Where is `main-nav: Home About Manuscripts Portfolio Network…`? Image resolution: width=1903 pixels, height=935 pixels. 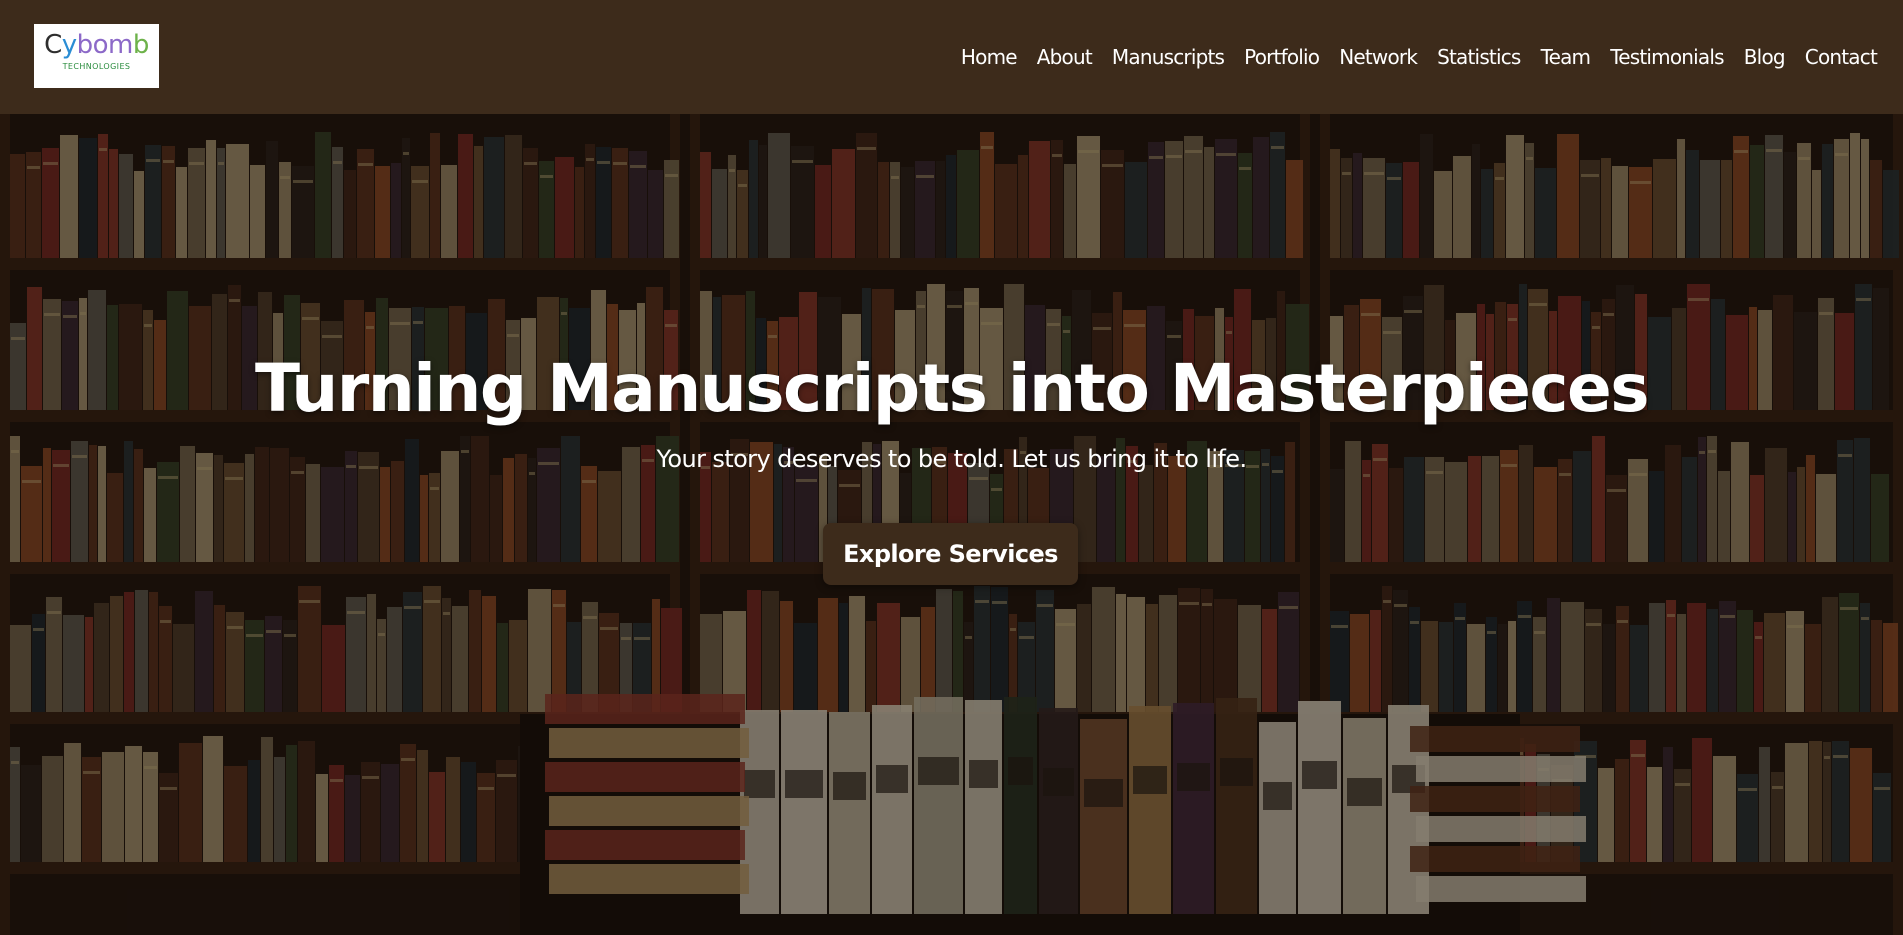
main-nav: Home About Manuscripts Portfolio Network… is located at coordinates (1419, 57).